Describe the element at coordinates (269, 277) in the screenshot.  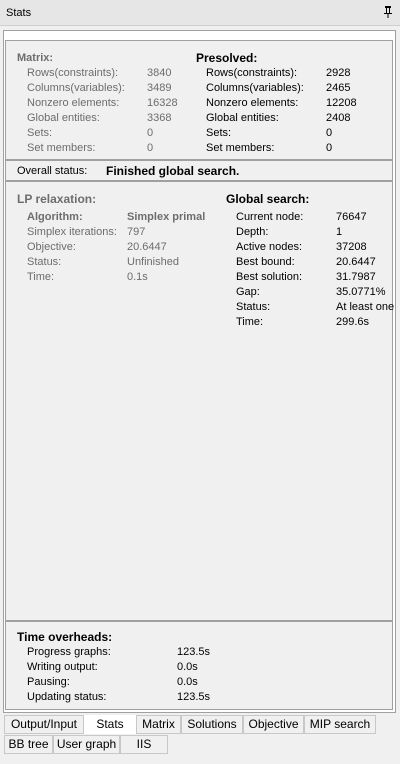
I see `global-search-row-label: Best solution:` at that location.